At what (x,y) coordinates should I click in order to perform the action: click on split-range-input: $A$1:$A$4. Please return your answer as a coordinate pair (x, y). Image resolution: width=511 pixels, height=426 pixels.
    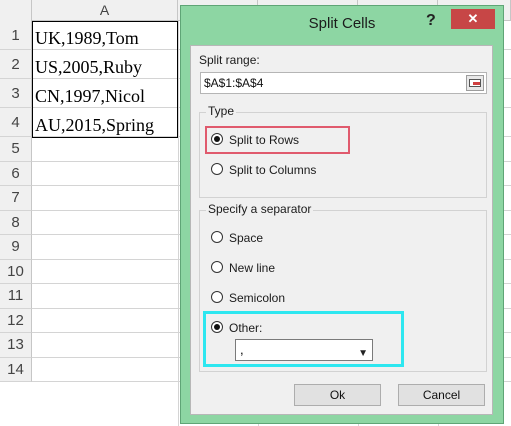
    Looking at the image, I should click on (343, 83).